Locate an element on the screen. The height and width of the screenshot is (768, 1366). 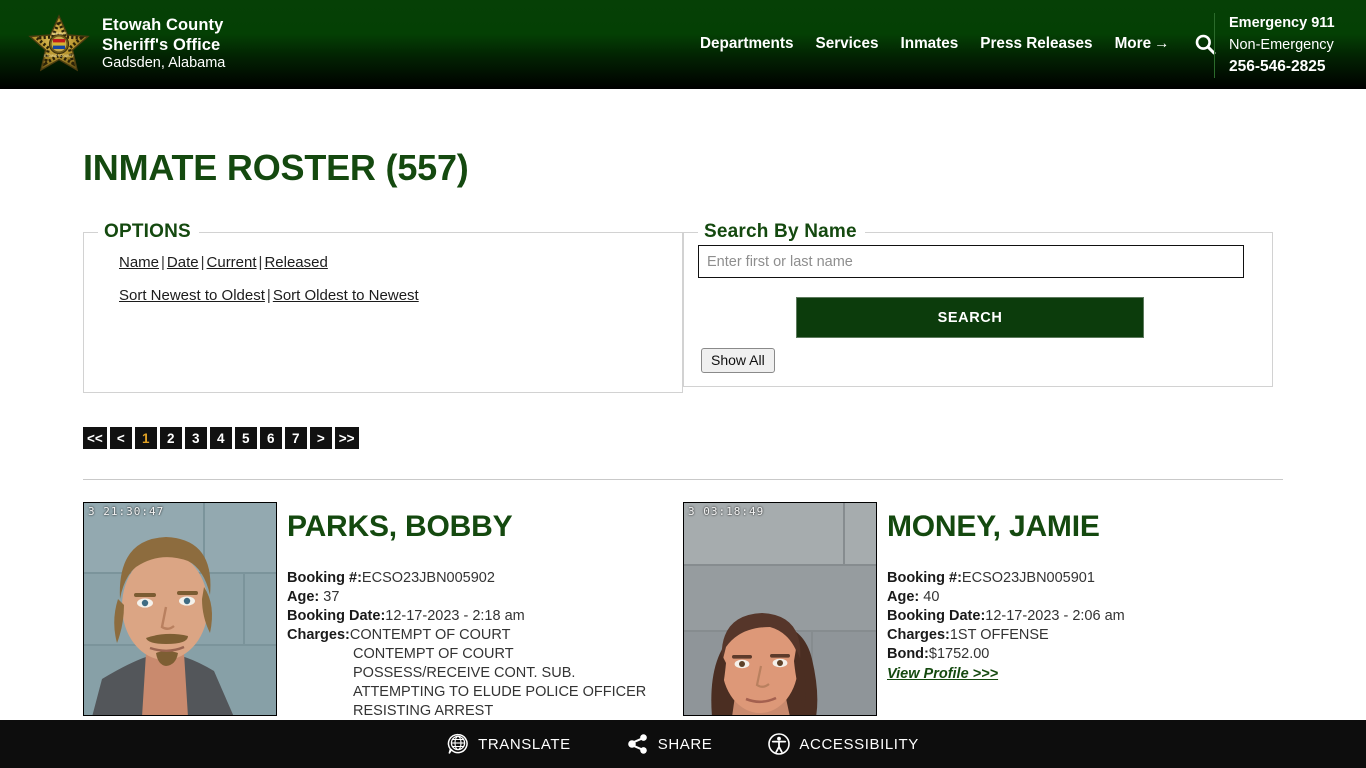
section-divider is located at coordinates (683, 479).